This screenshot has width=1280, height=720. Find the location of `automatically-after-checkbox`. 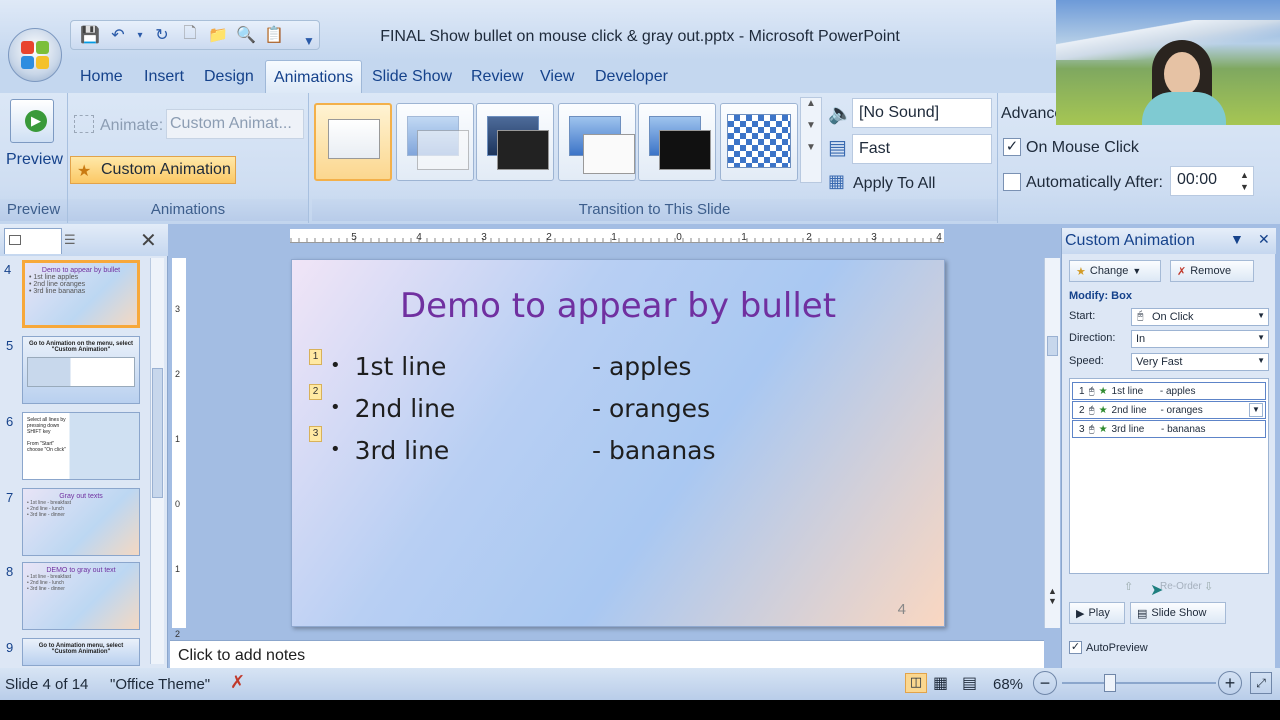

automatically-after-checkbox is located at coordinates (1012, 182).